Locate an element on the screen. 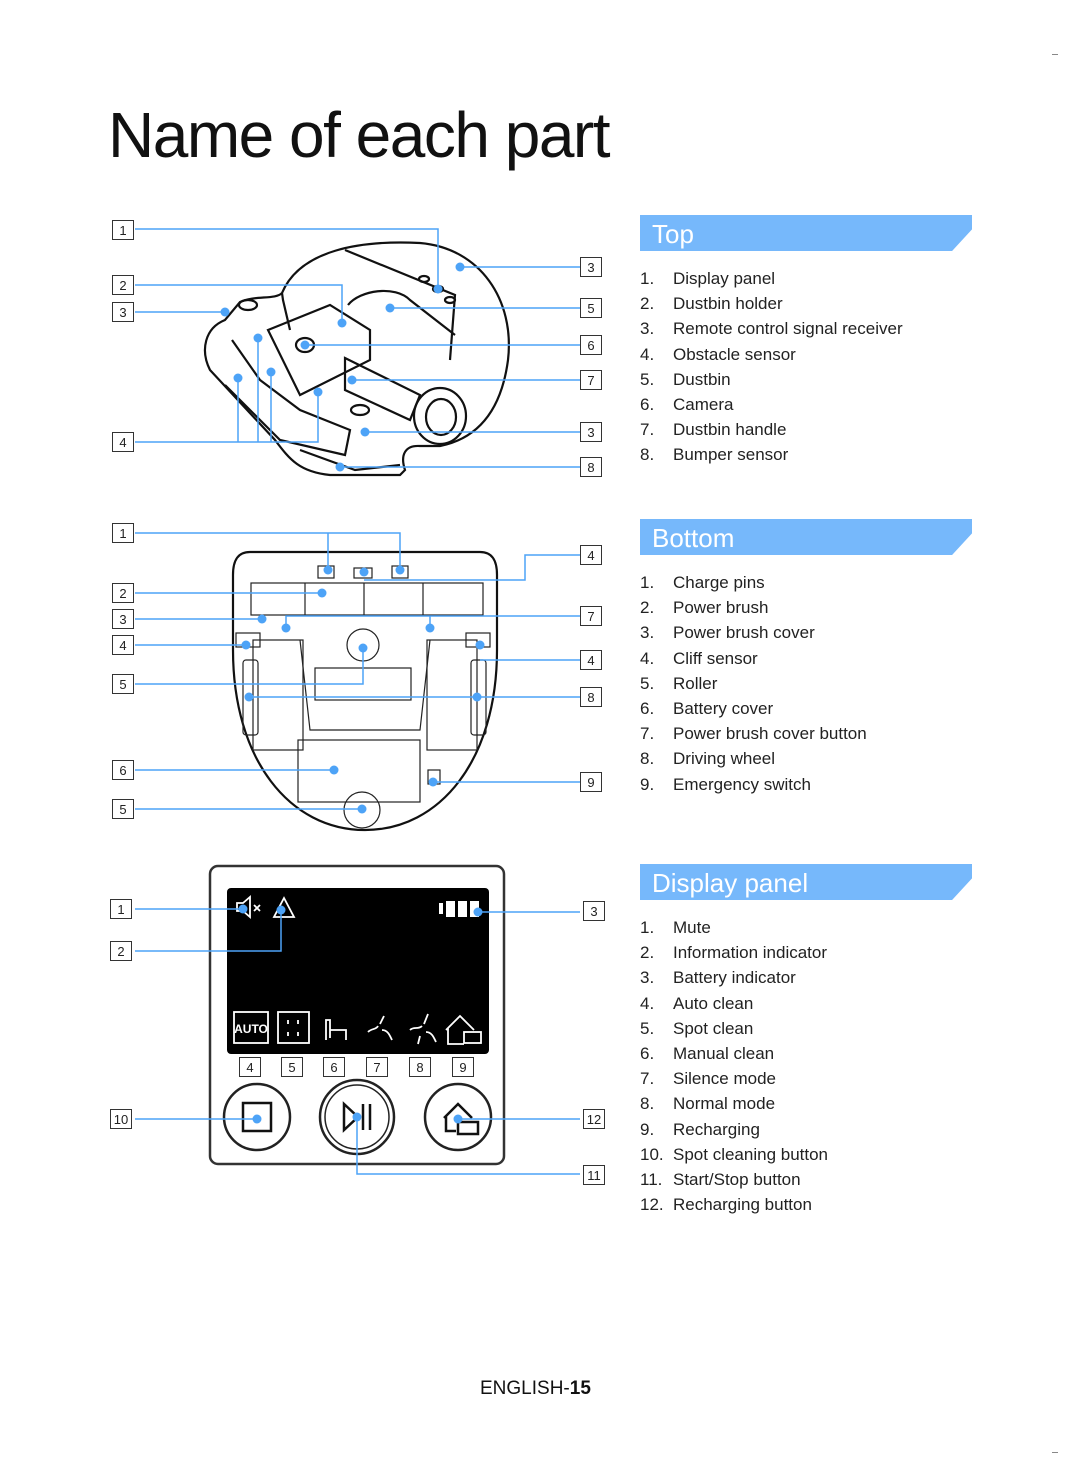 The width and height of the screenshot is (1080, 1479). top-callout-left: 3 is located at coordinates (123, 312).